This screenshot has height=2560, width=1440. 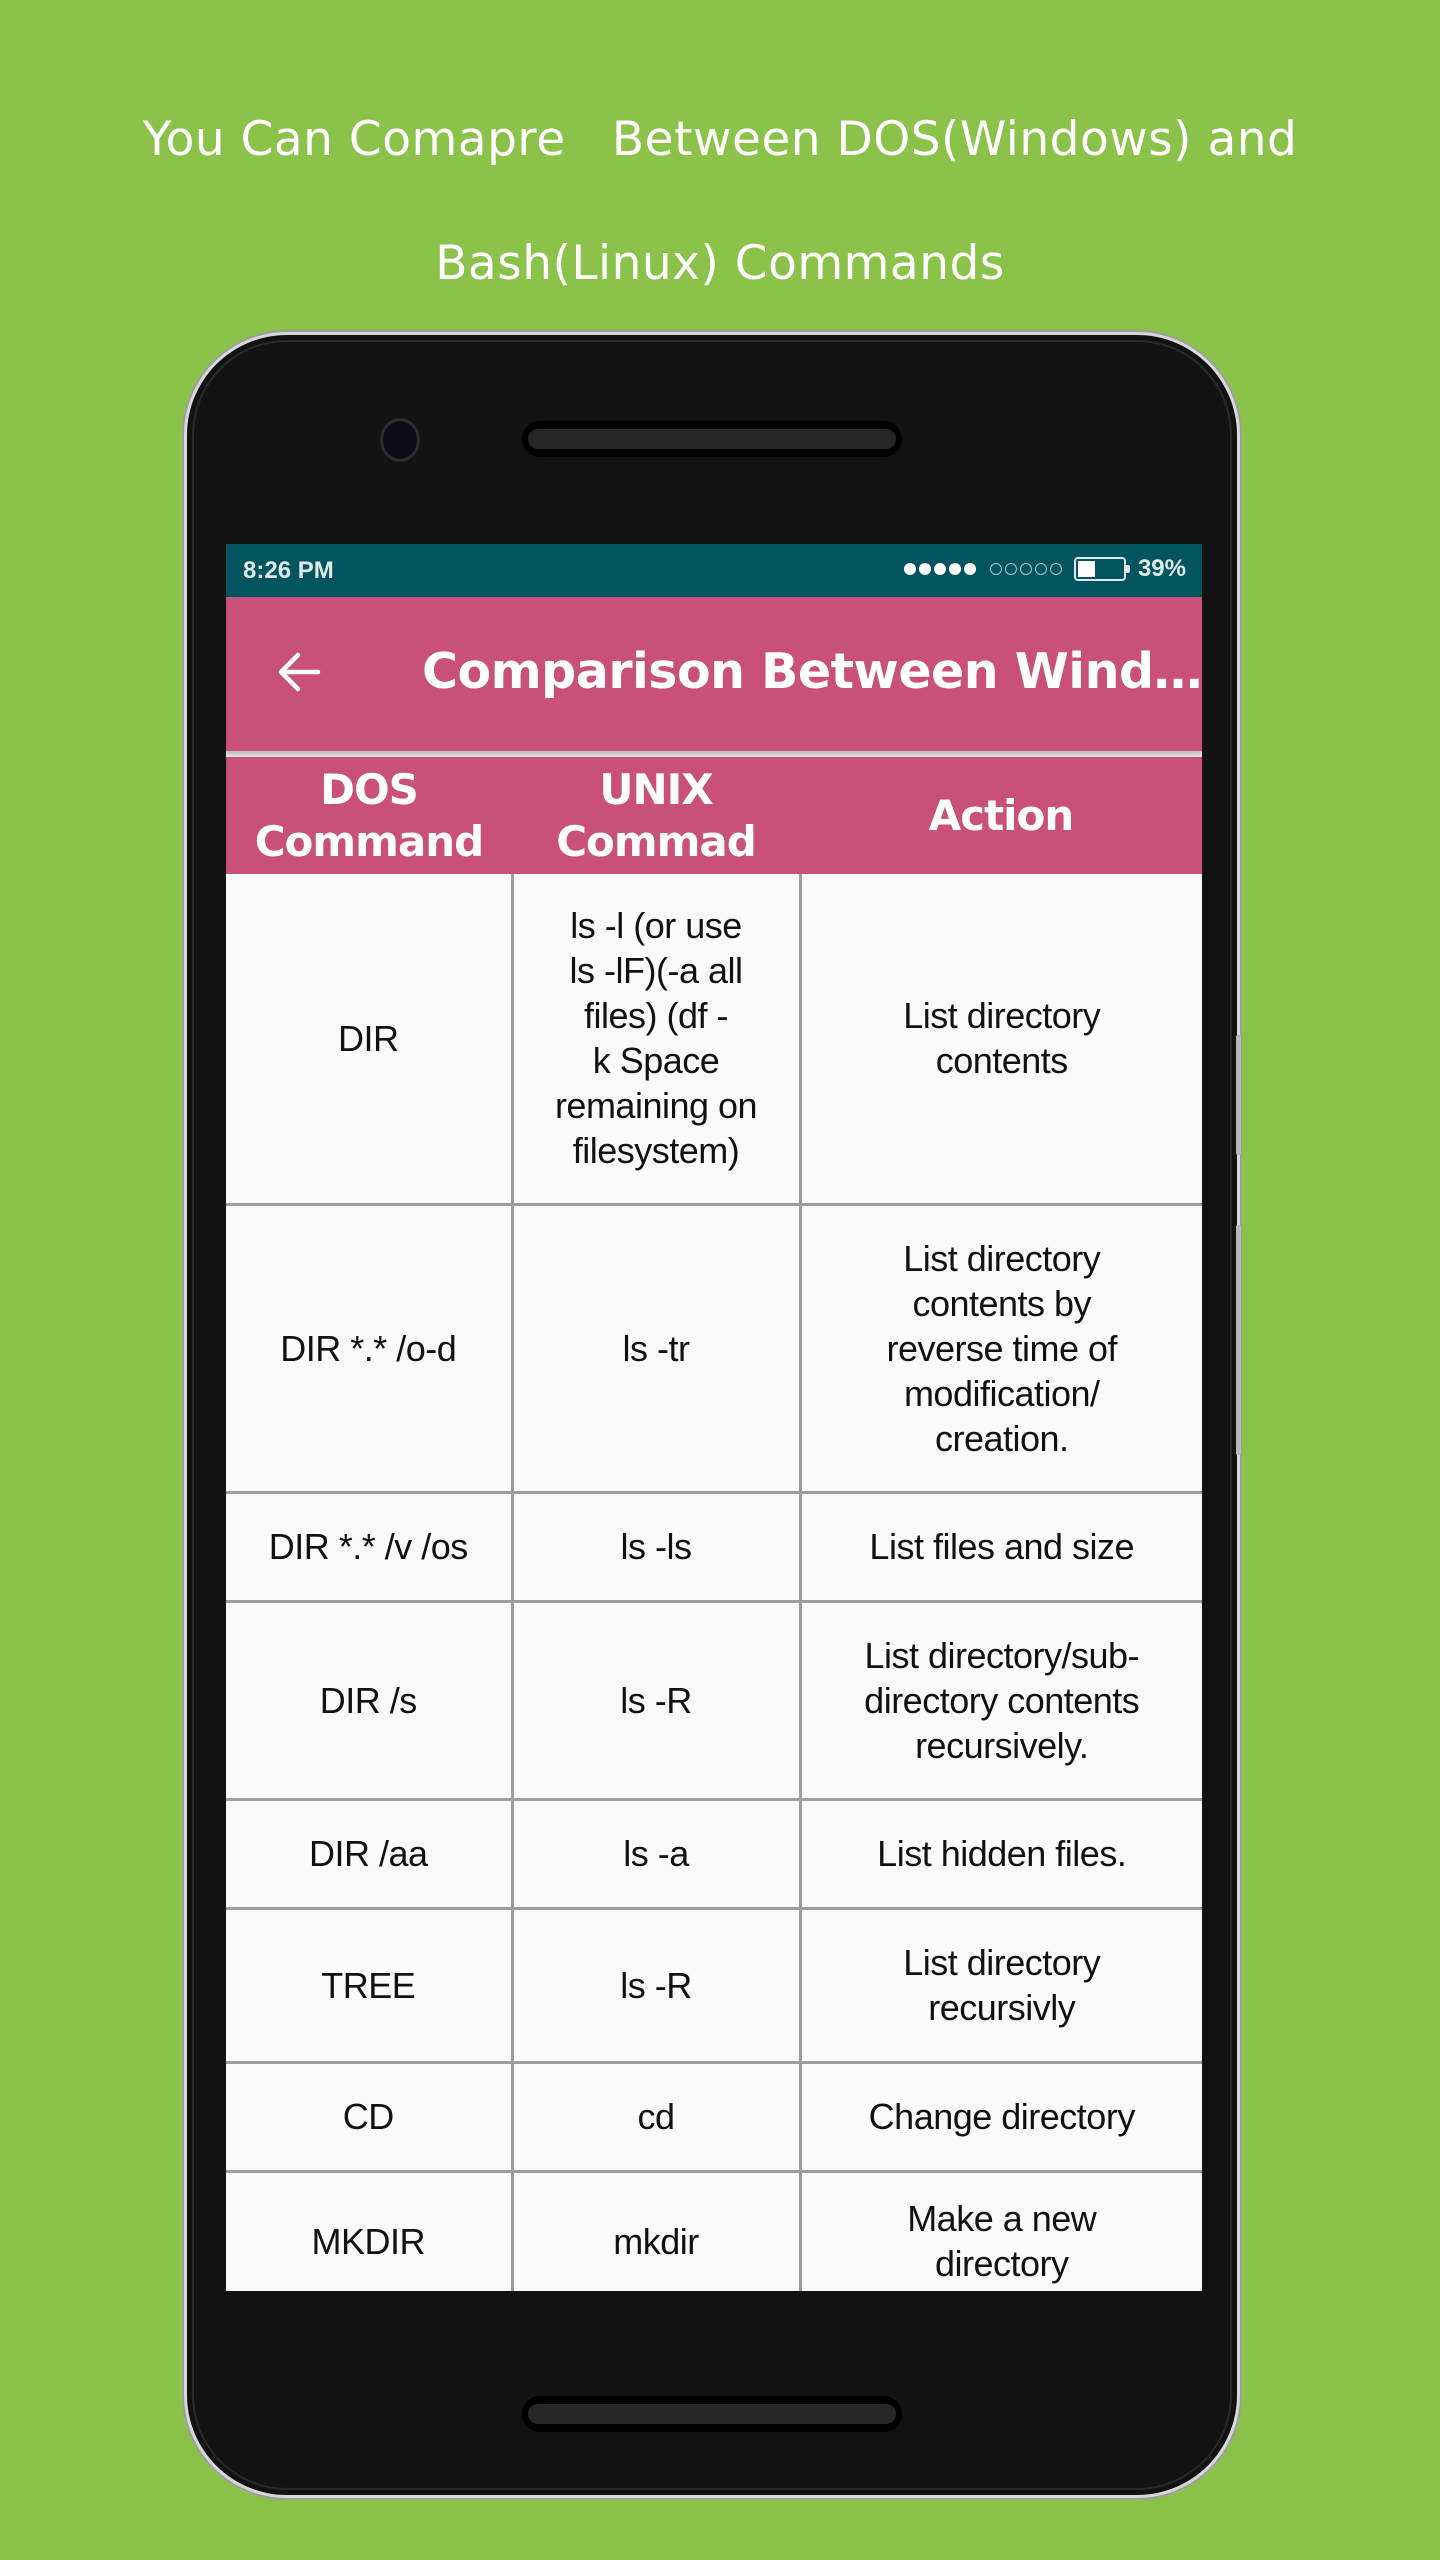 What do you see at coordinates (1000, 1546) in the screenshot?
I see `cell-action: List files and size` at bounding box center [1000, 1546].